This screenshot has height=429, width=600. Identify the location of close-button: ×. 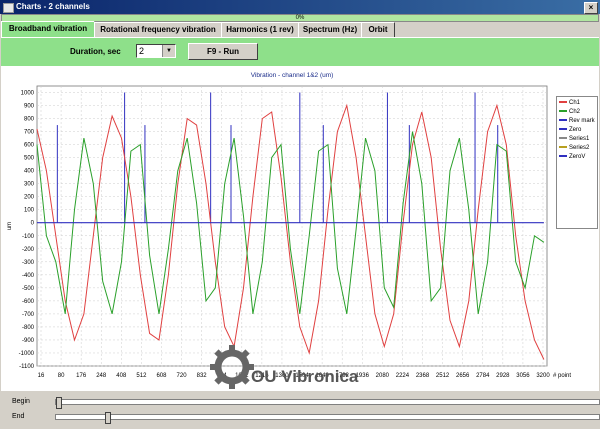
(591, 8).